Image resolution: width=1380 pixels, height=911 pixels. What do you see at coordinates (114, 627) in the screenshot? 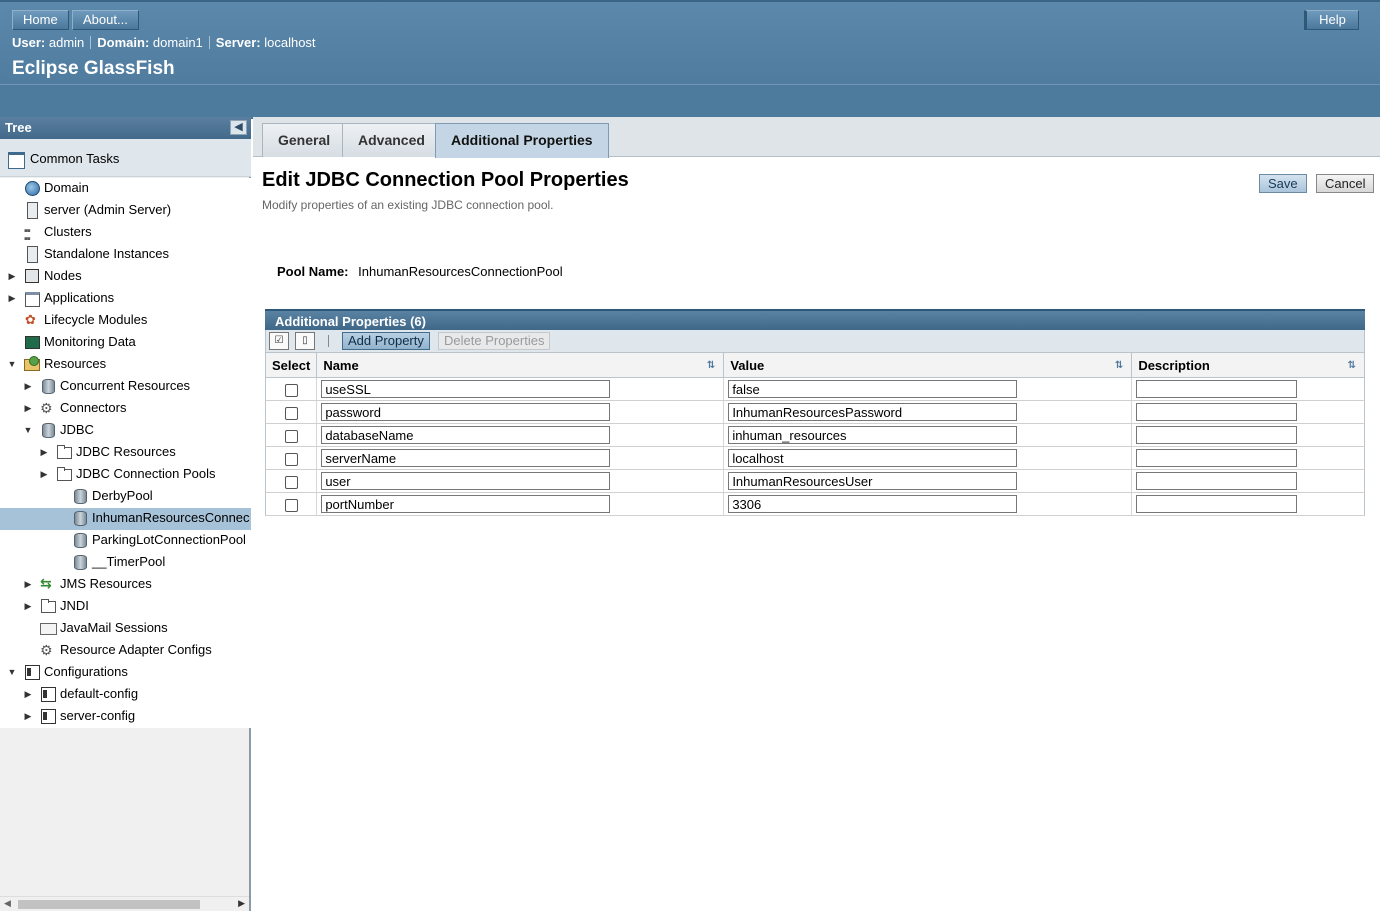
I see `tree-node-label: JavaMail Sessions` at bounding box center [114, 627].